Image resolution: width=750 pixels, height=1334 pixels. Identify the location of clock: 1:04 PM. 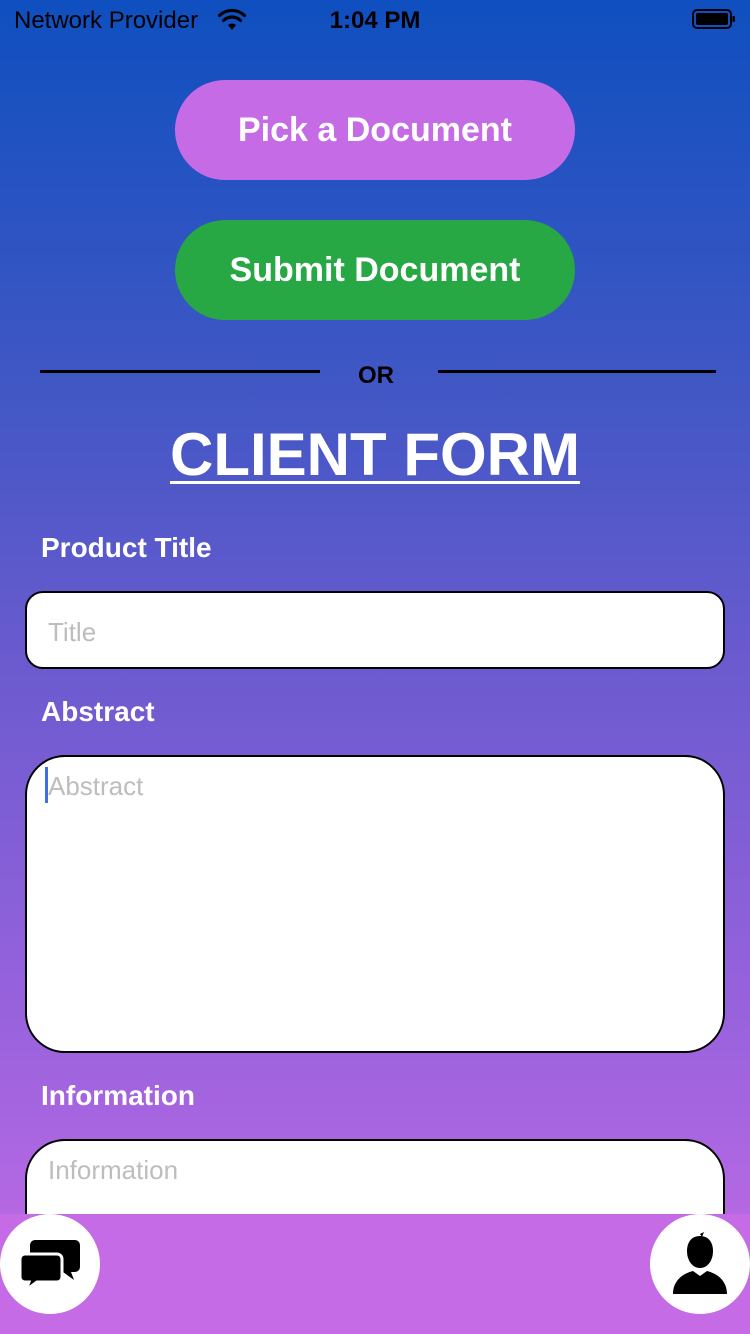
(375, 20).